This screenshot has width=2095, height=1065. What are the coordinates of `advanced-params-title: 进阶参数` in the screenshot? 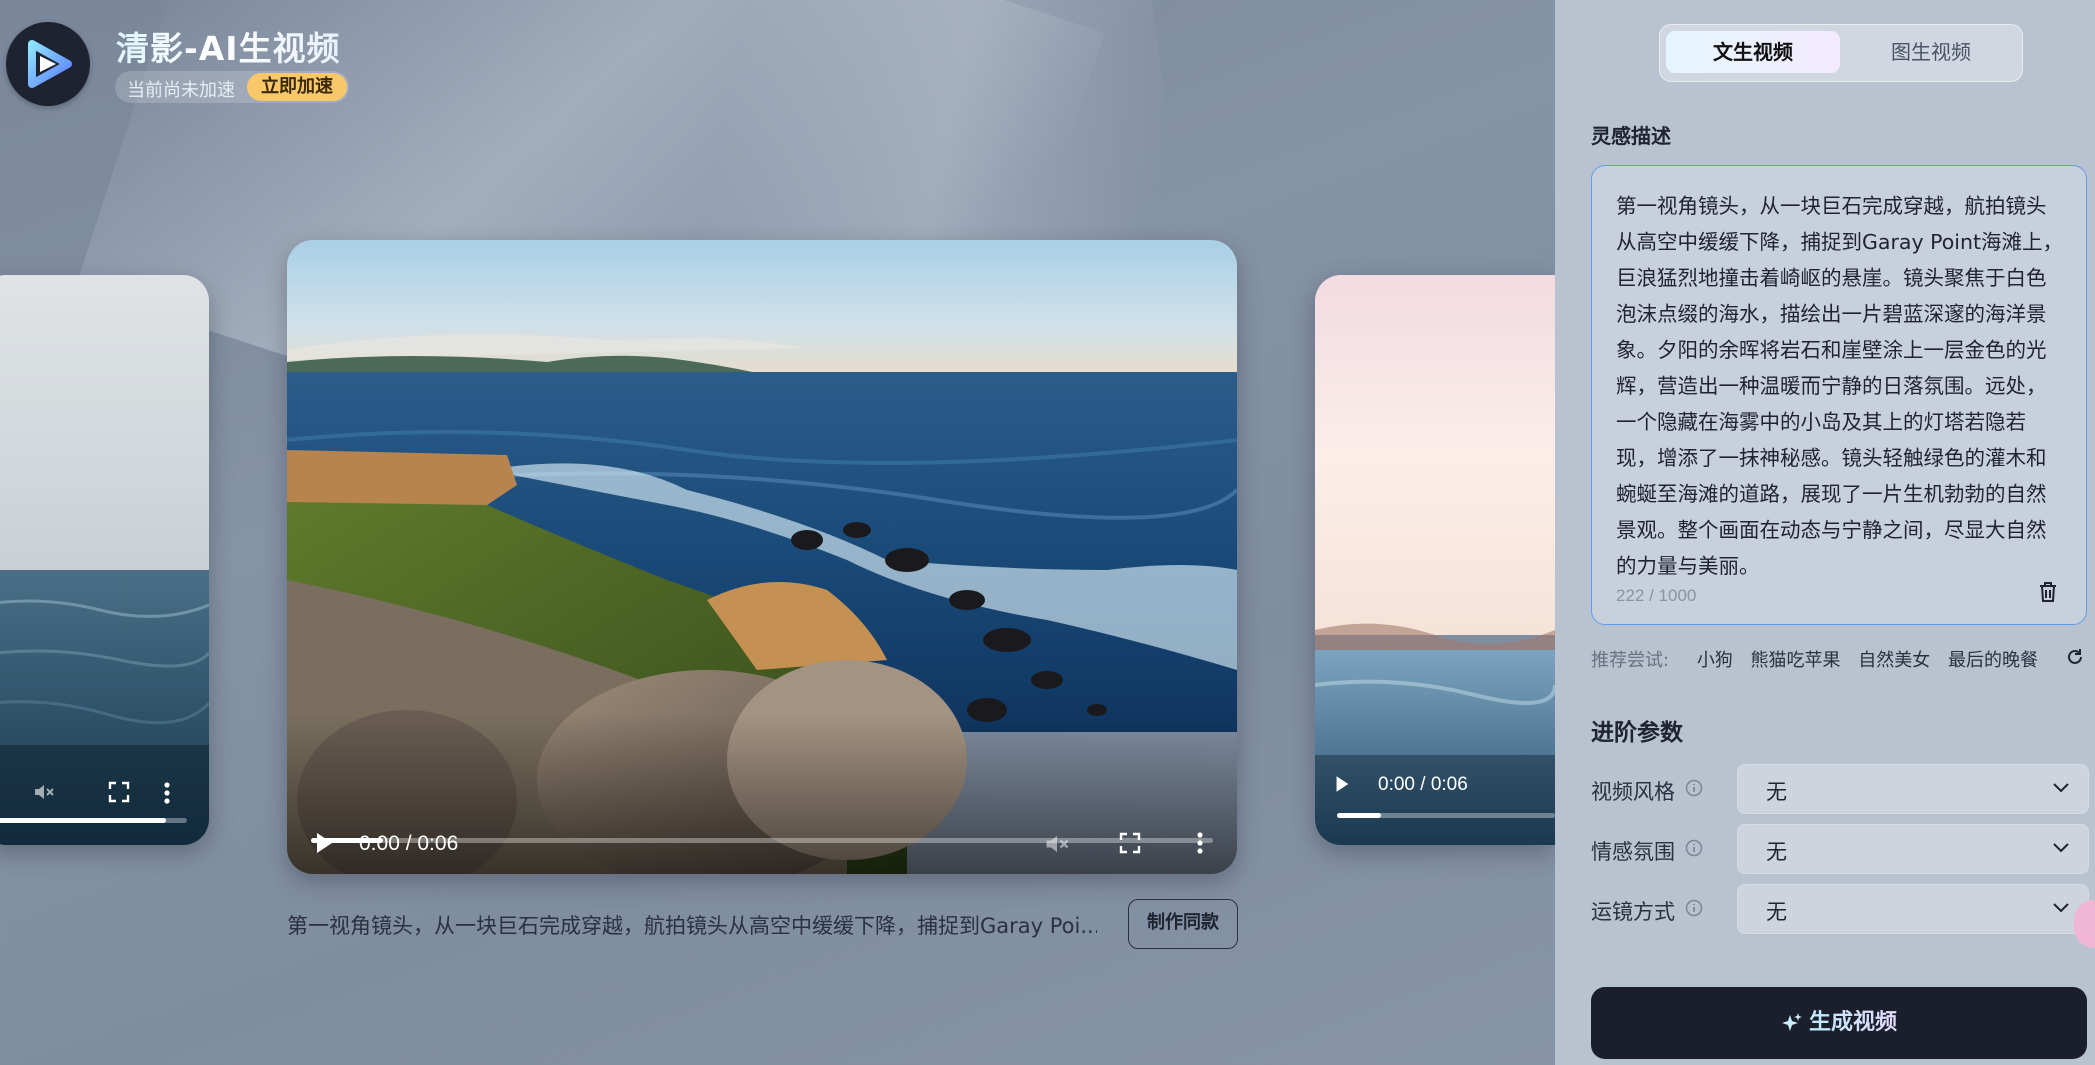 It's located at (1637, 733).